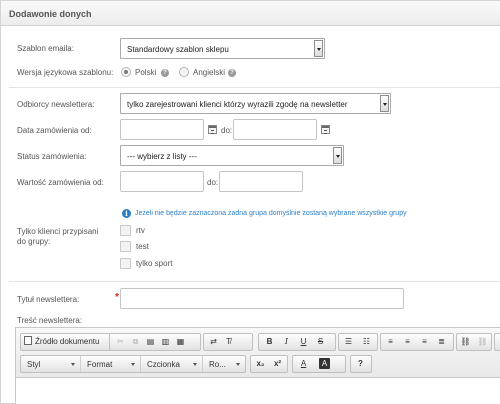 The height and width of the screenshot is (404, 500). I want to click on help-button: ?, so click(360, 364).